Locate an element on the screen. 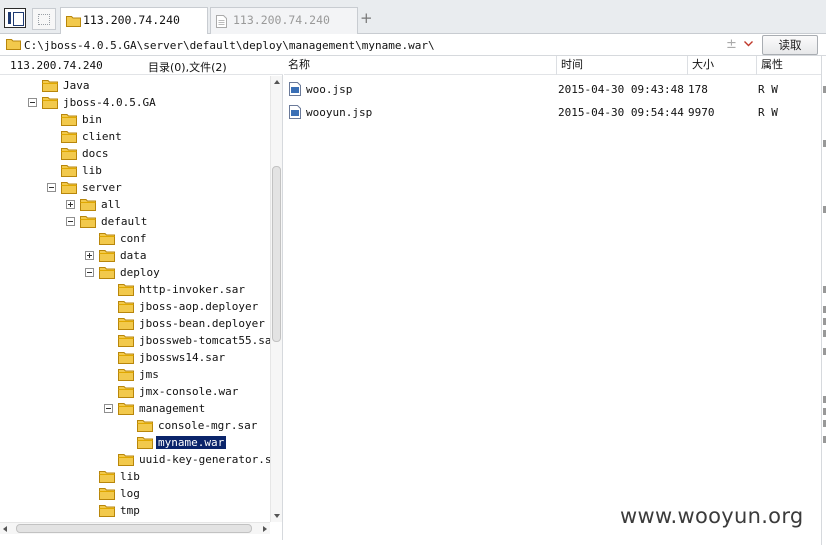  add-tab-button: + is located at coordinates (366, 18).